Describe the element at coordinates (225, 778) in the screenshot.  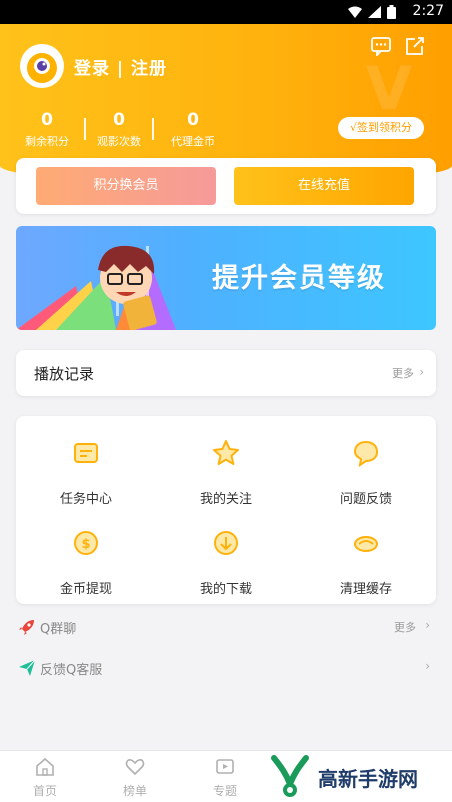
I see `nav-topics: 专题` at that location.